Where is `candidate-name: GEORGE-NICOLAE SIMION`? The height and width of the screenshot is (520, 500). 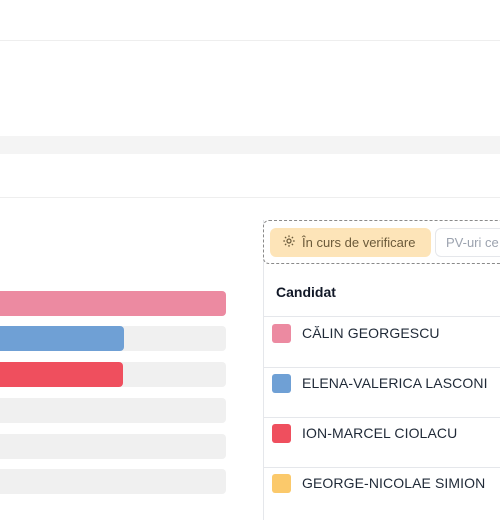 candidate-name: GEORGE-NICOLAE SIMION is located at coordinates (394, 483).